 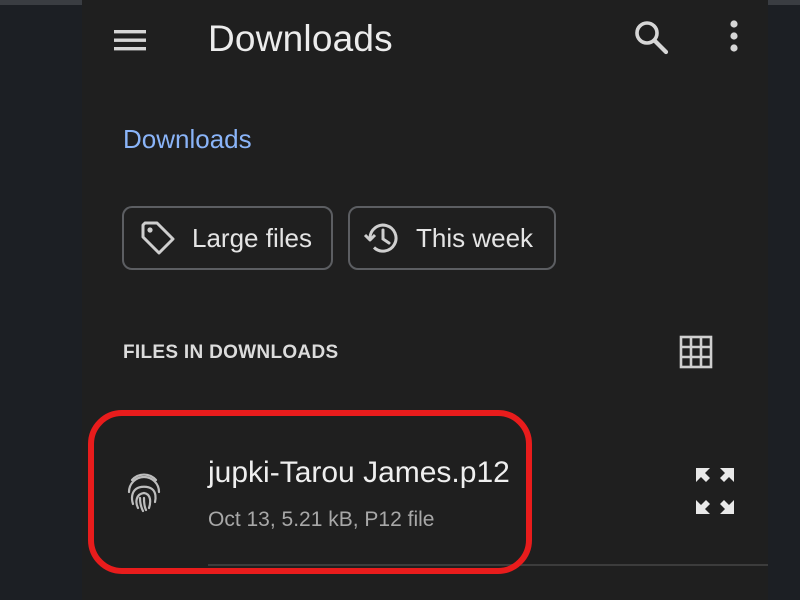 I want to click on this-week-chip-label: This week, so click(x=475, y=237).